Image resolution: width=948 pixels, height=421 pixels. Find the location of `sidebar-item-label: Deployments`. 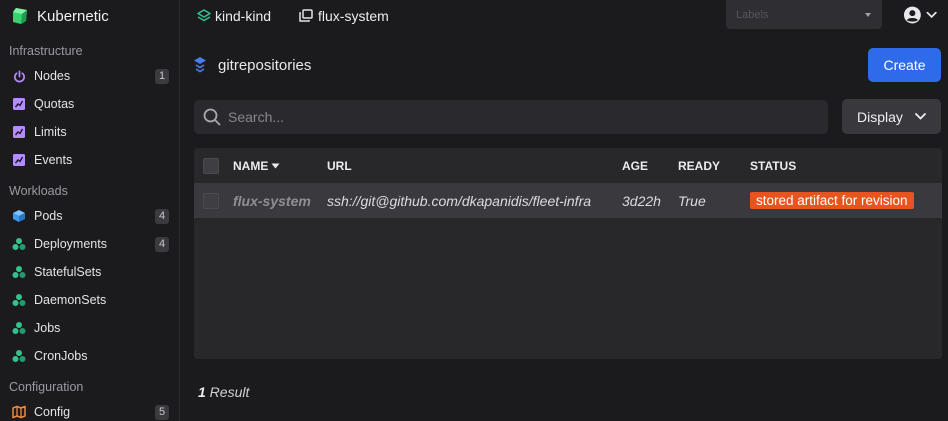

sidebar-item-label: Deployments is located at coordinates (70, 244).